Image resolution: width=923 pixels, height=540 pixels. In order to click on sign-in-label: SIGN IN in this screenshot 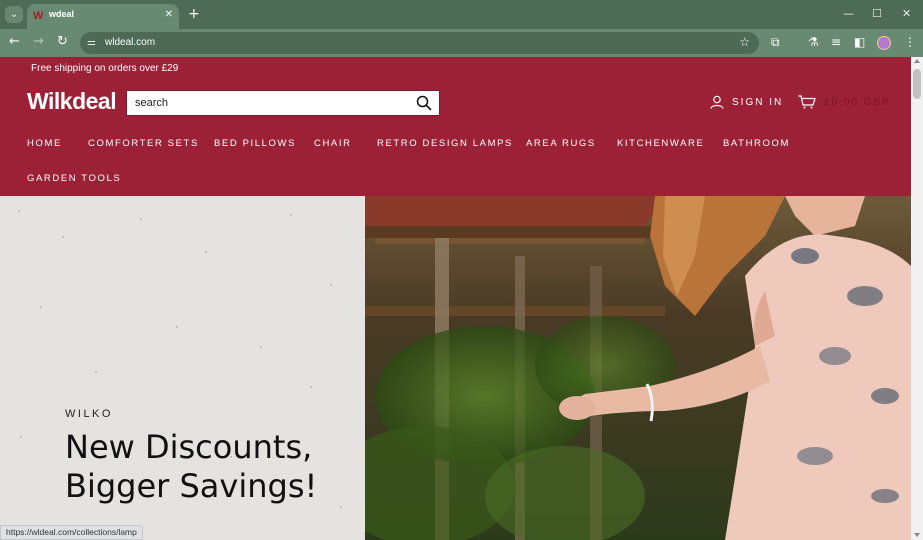, I will do `click(758, 102)`.